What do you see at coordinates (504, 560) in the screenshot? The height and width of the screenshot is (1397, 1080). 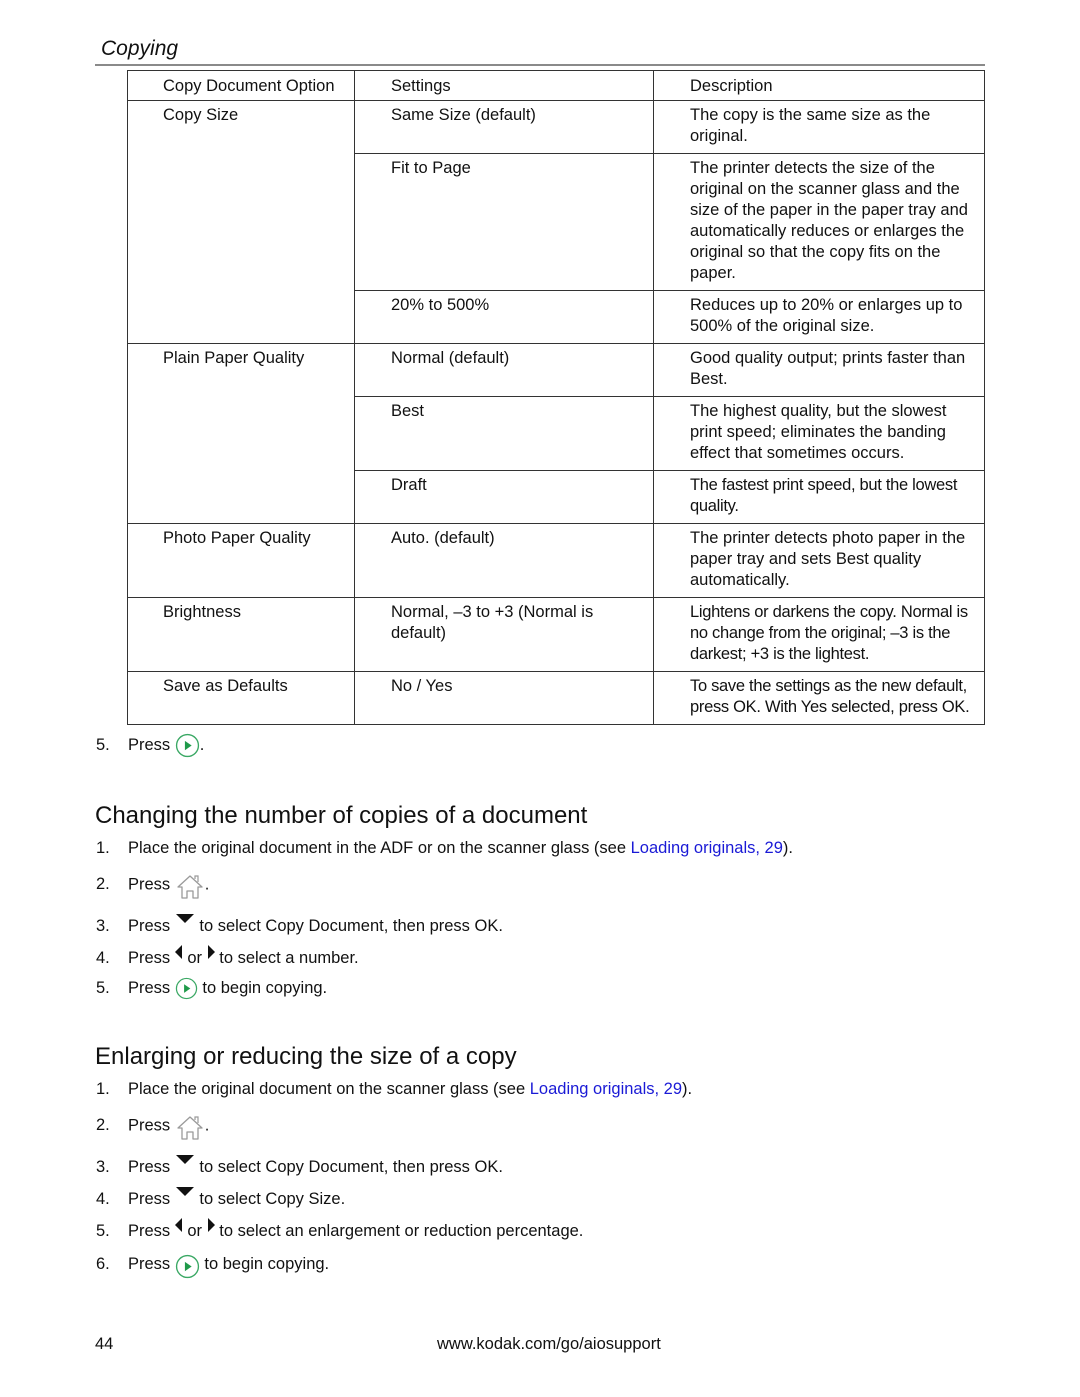 I see `setting-cell: Auto. (default)` at bounding box center [504, 560].